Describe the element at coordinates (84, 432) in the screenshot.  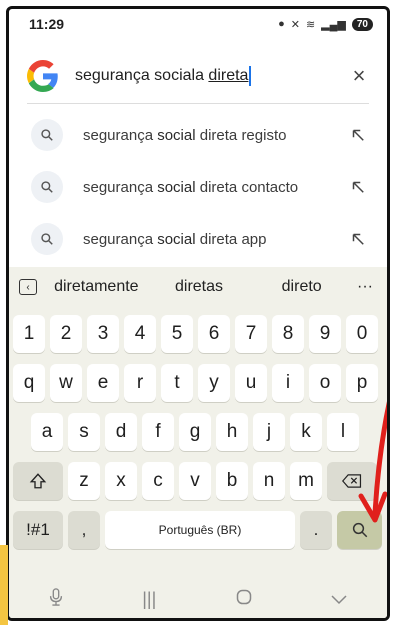
I see `key: s` at that location.